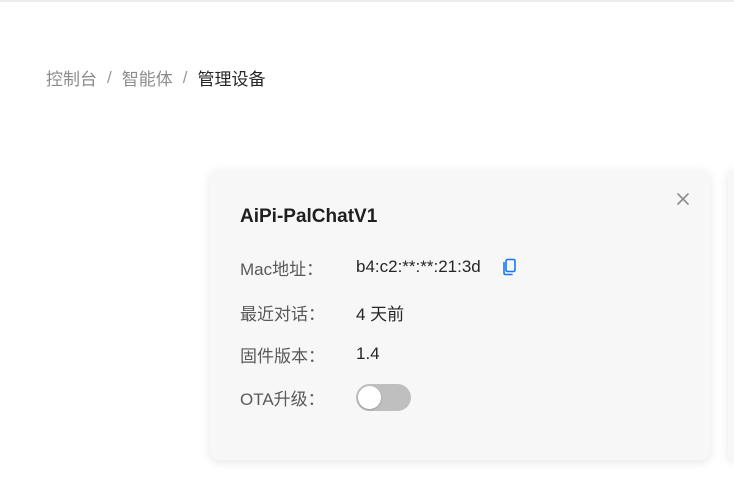  Describe the element at coordinates (380, 314) in the screenshot. I see `last-chat-value: 4 天前` at that location.